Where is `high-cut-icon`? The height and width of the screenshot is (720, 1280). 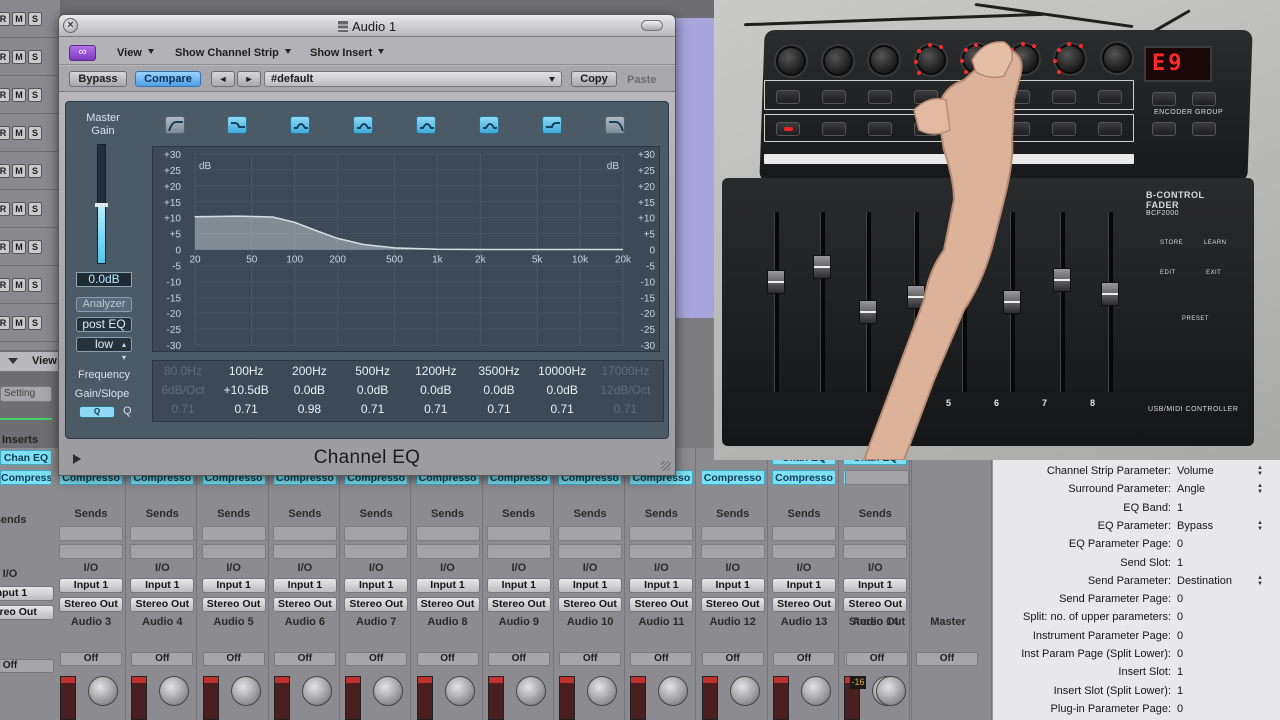
high-cut-icon is located at coordinates (615, 125).